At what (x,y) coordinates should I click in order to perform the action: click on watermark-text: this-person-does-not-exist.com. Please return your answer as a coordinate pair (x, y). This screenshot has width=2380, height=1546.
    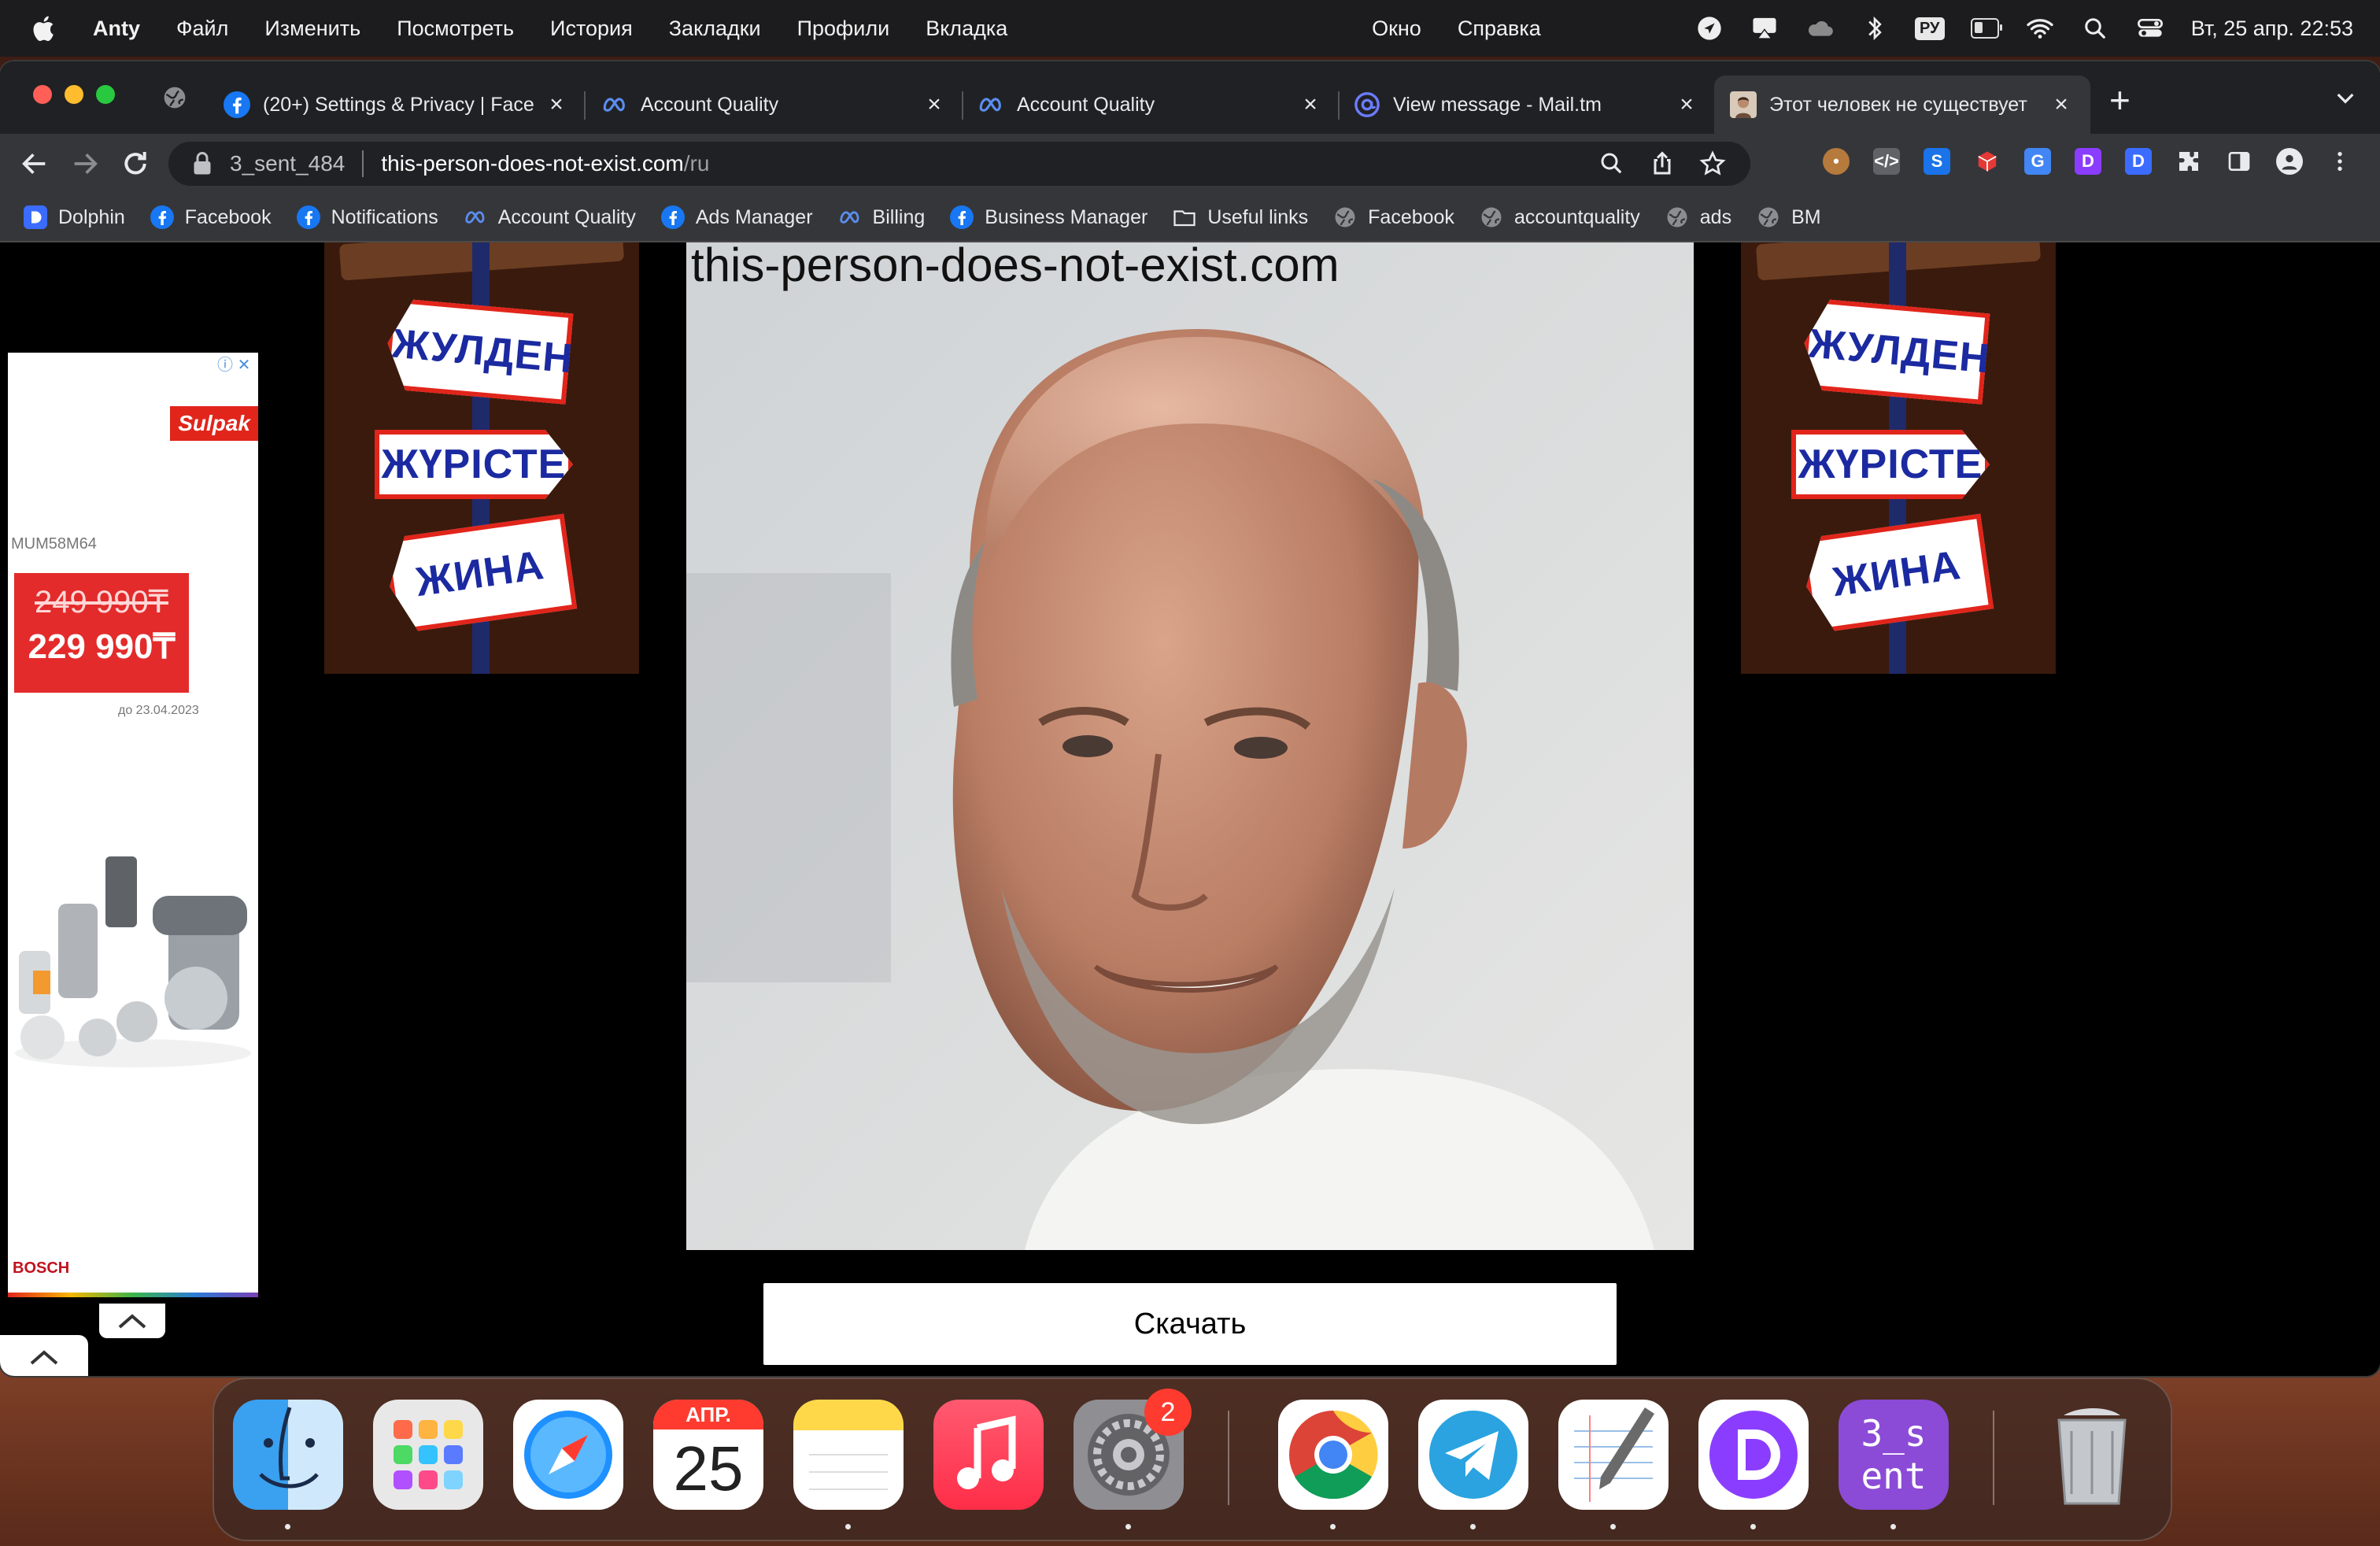
    Looking at the image, I should click on (1015, 266).